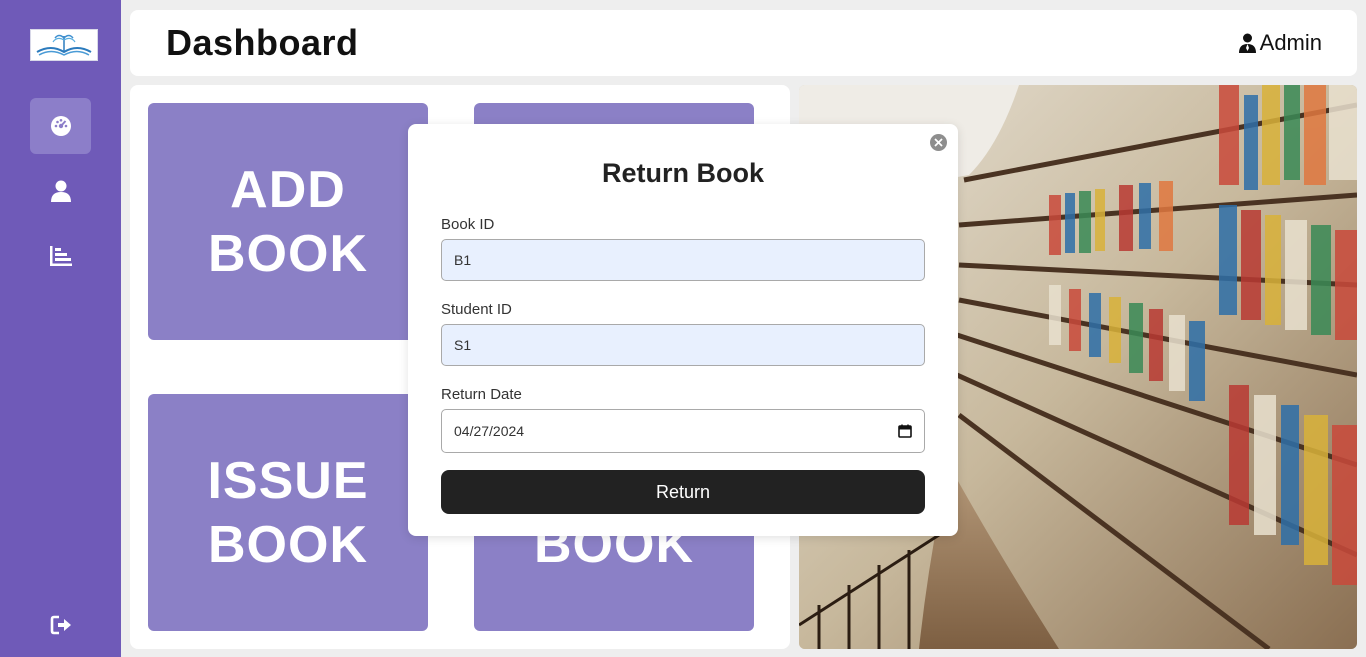  What do you see at coordinates (743, 43) in the screenshot?
I see `header: Dashboard Admin` at bounding box center [743, 43].